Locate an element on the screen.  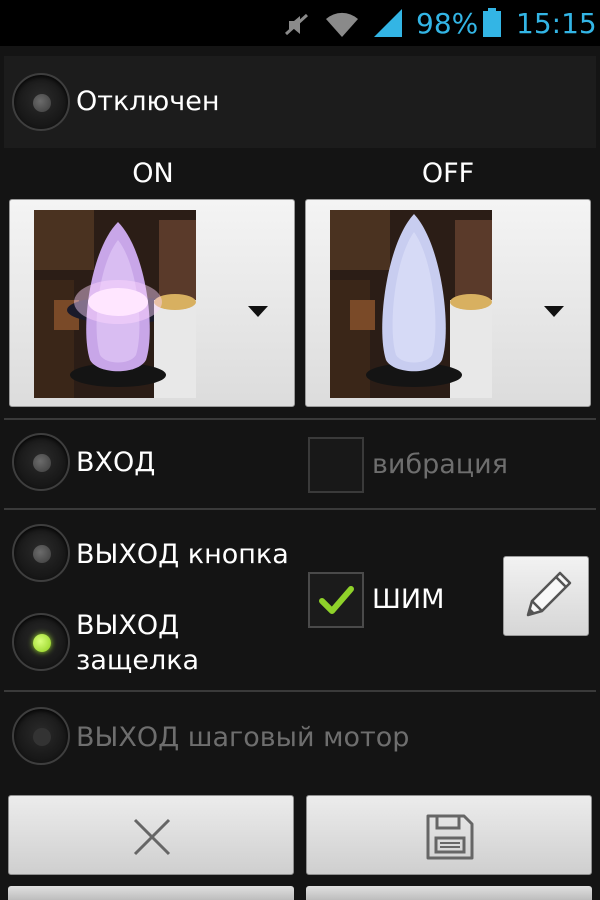
battery-icon is located at coordinates (492, 25).